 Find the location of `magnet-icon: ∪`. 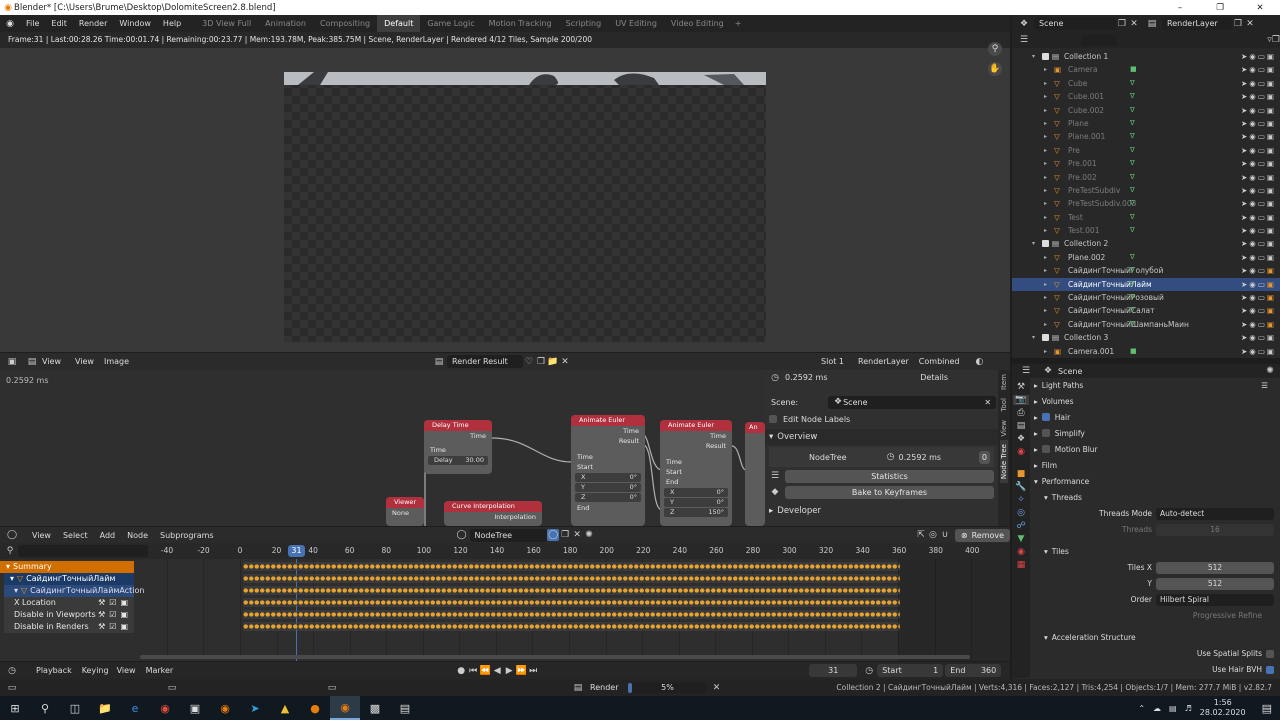

magnet-icon: ∪ is located at coordinates (945, 535).